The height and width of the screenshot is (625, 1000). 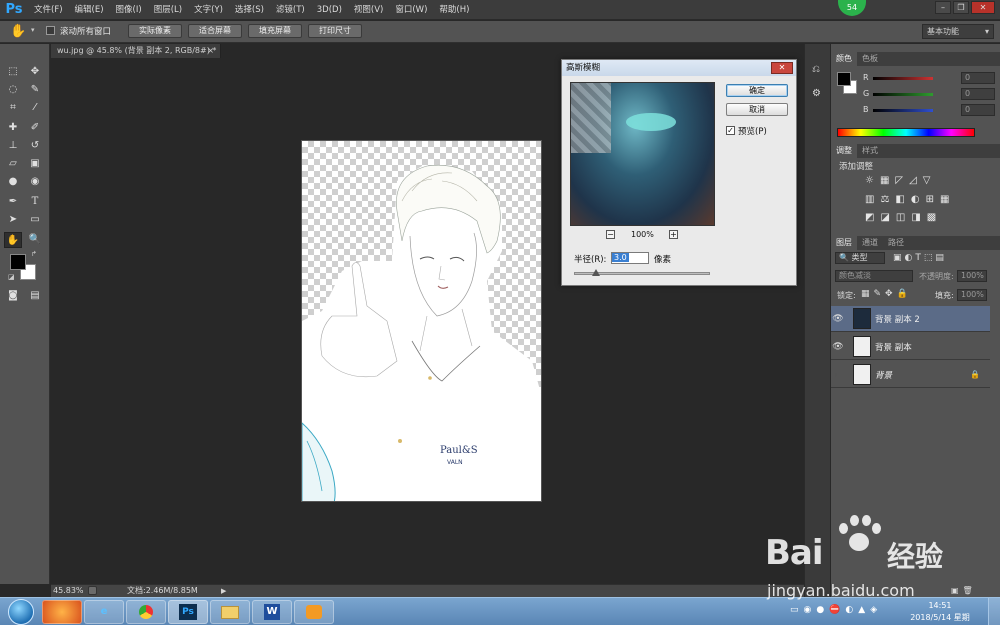 What do you see at coordinates (62, 612) in the screenshot?
I see `firefox-taskbar-icon` at bounding box center [62, 612].